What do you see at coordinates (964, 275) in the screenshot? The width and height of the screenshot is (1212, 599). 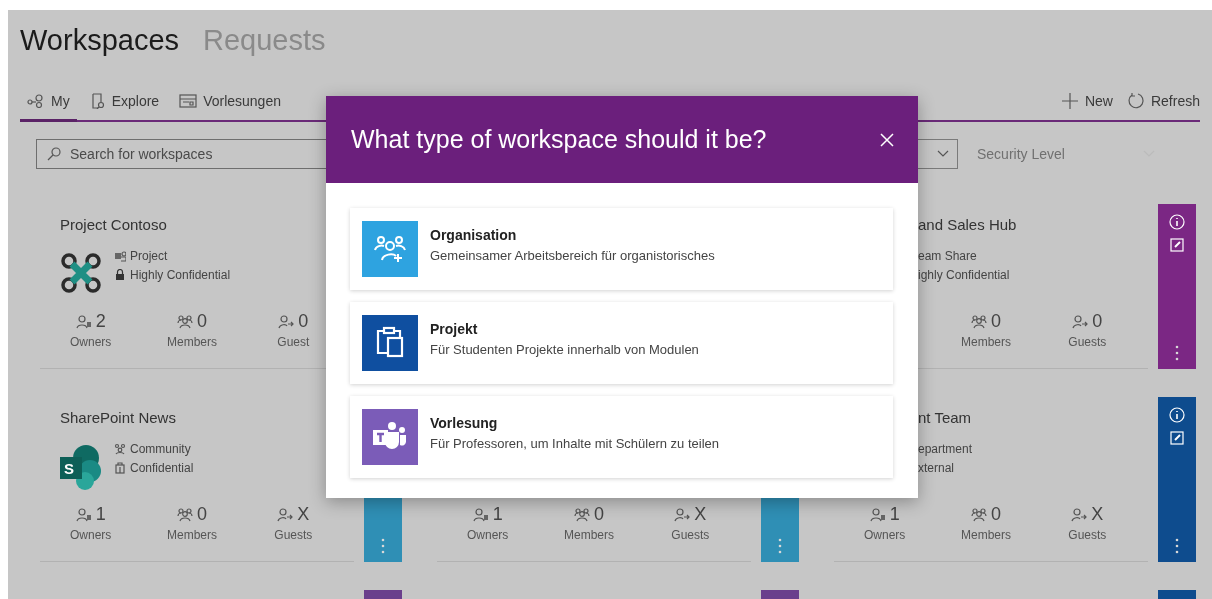 I see `workspace-meta: ighly Confidential` at bounding box center [964, 275].